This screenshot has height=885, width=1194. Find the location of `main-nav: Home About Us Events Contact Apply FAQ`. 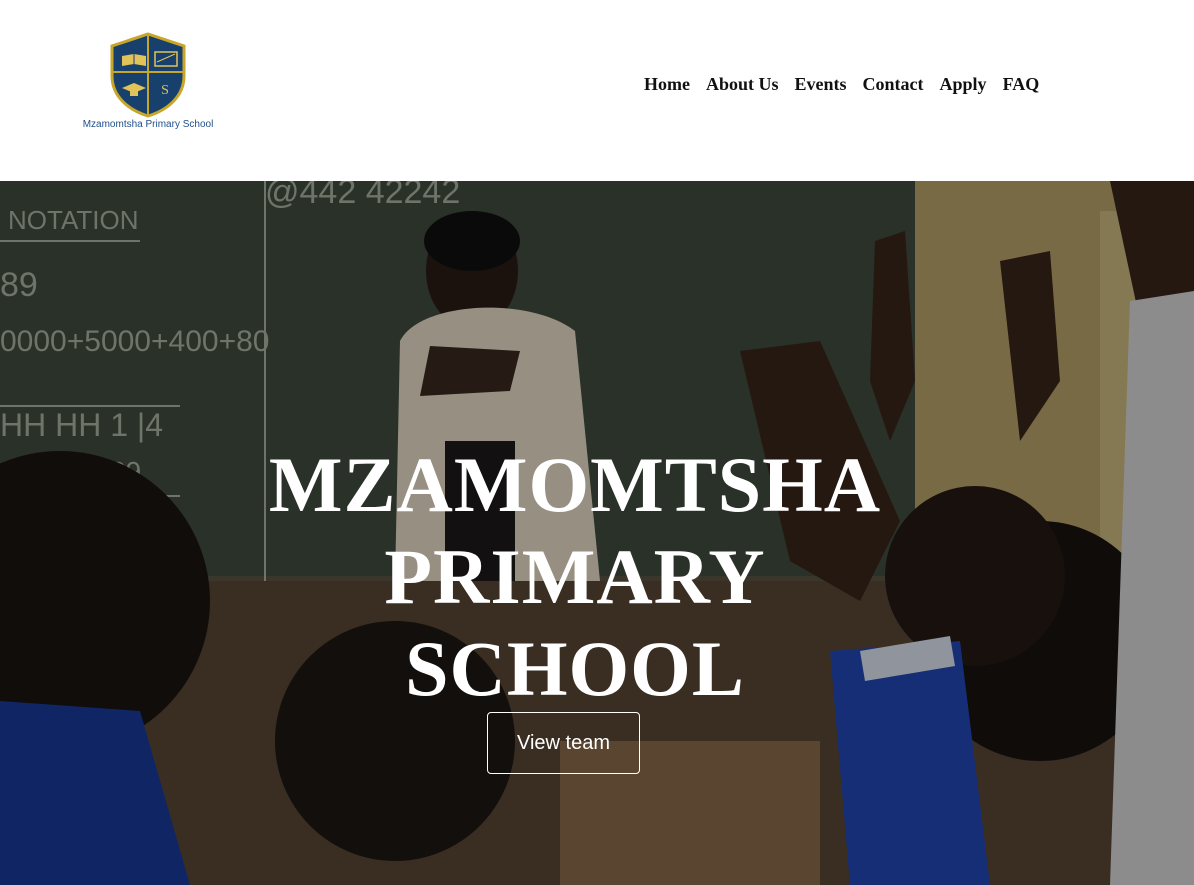

main-nav: Home About Us Events Contact Apply FAQ is located at coordinates (841, 84).